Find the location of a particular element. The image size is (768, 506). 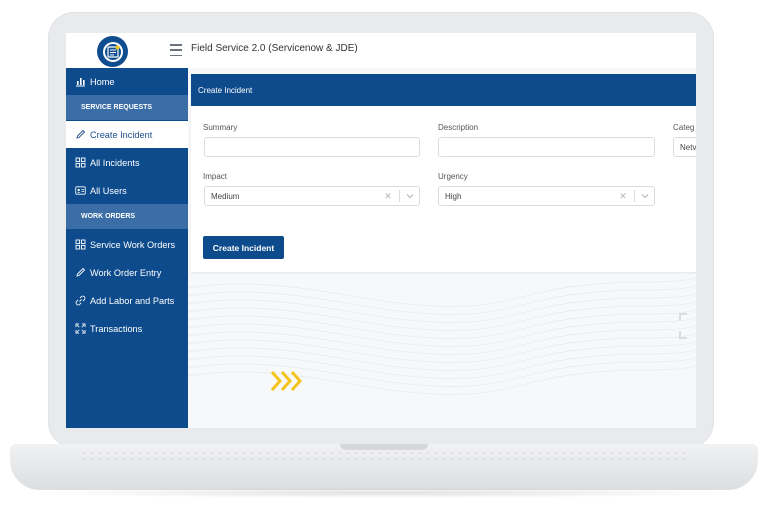

category-value: Netv is located at coordinates (688, 147).